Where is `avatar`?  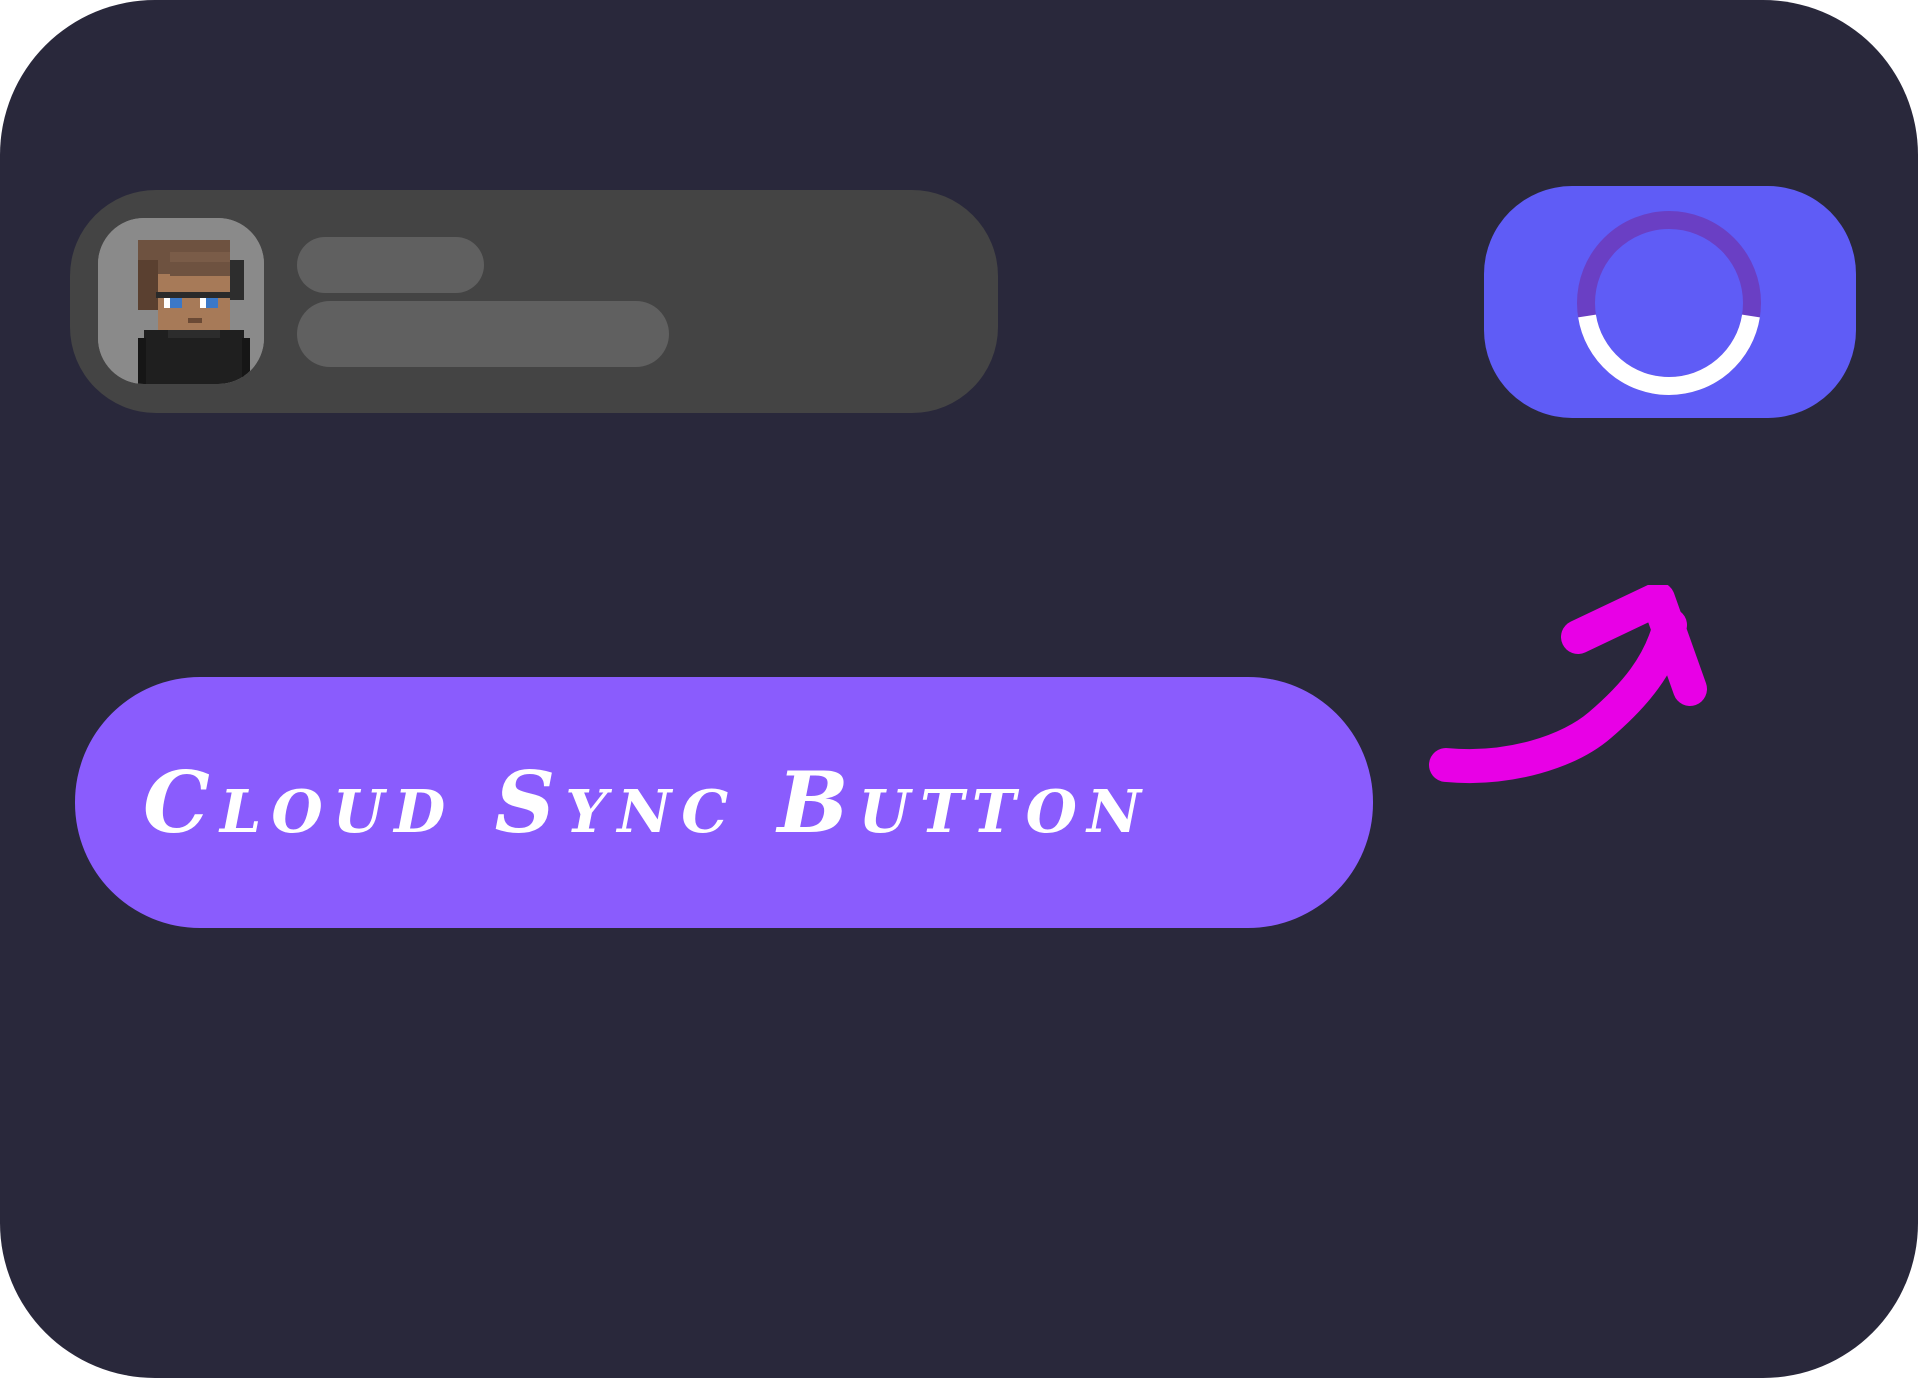 avatar is located at coordinates (181, 301).